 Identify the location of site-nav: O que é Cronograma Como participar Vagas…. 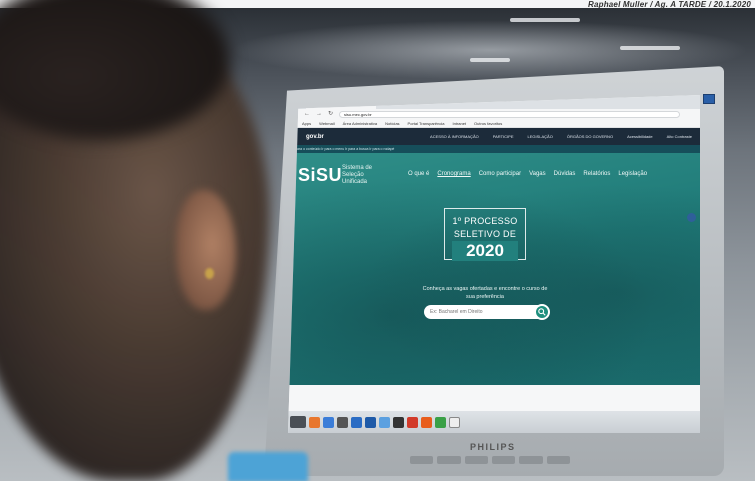
(527, 174).